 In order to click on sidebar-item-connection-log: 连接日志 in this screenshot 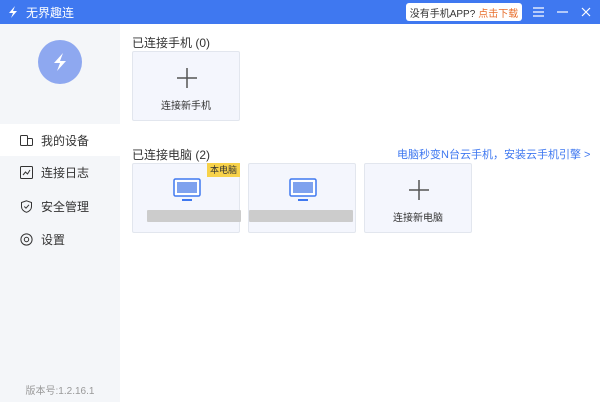, I will do `click(60, 172)`.